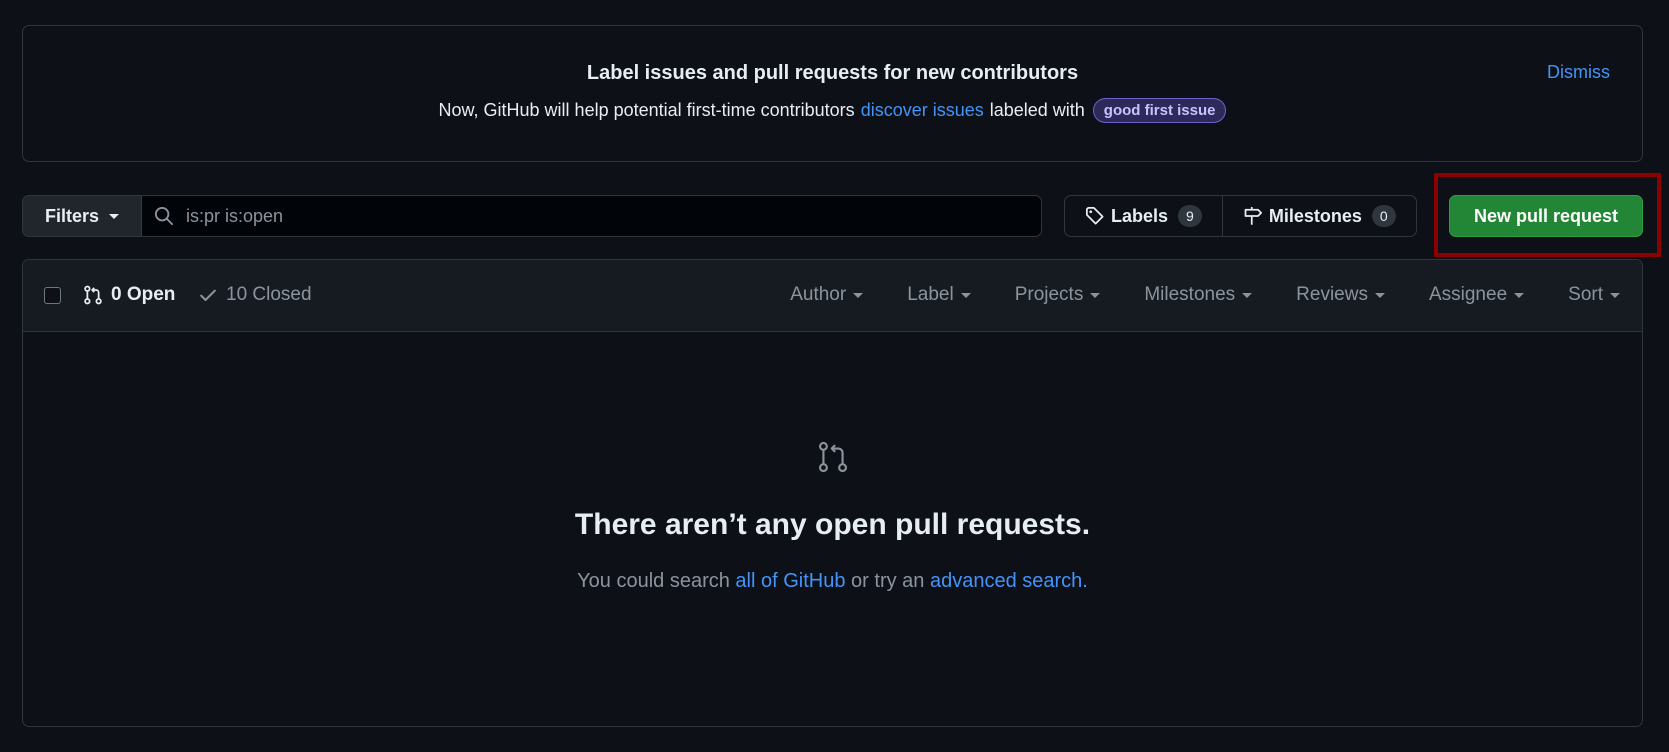 The image size is (1669, 752). I want to click on search-field, so click(591, 216).